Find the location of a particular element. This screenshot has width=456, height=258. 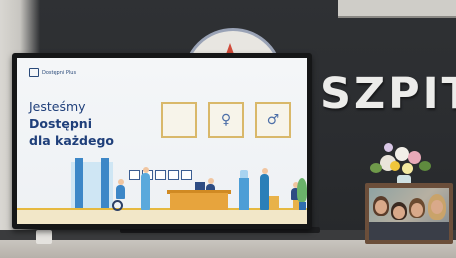

plant-pot is located at coordinates (302, 206).